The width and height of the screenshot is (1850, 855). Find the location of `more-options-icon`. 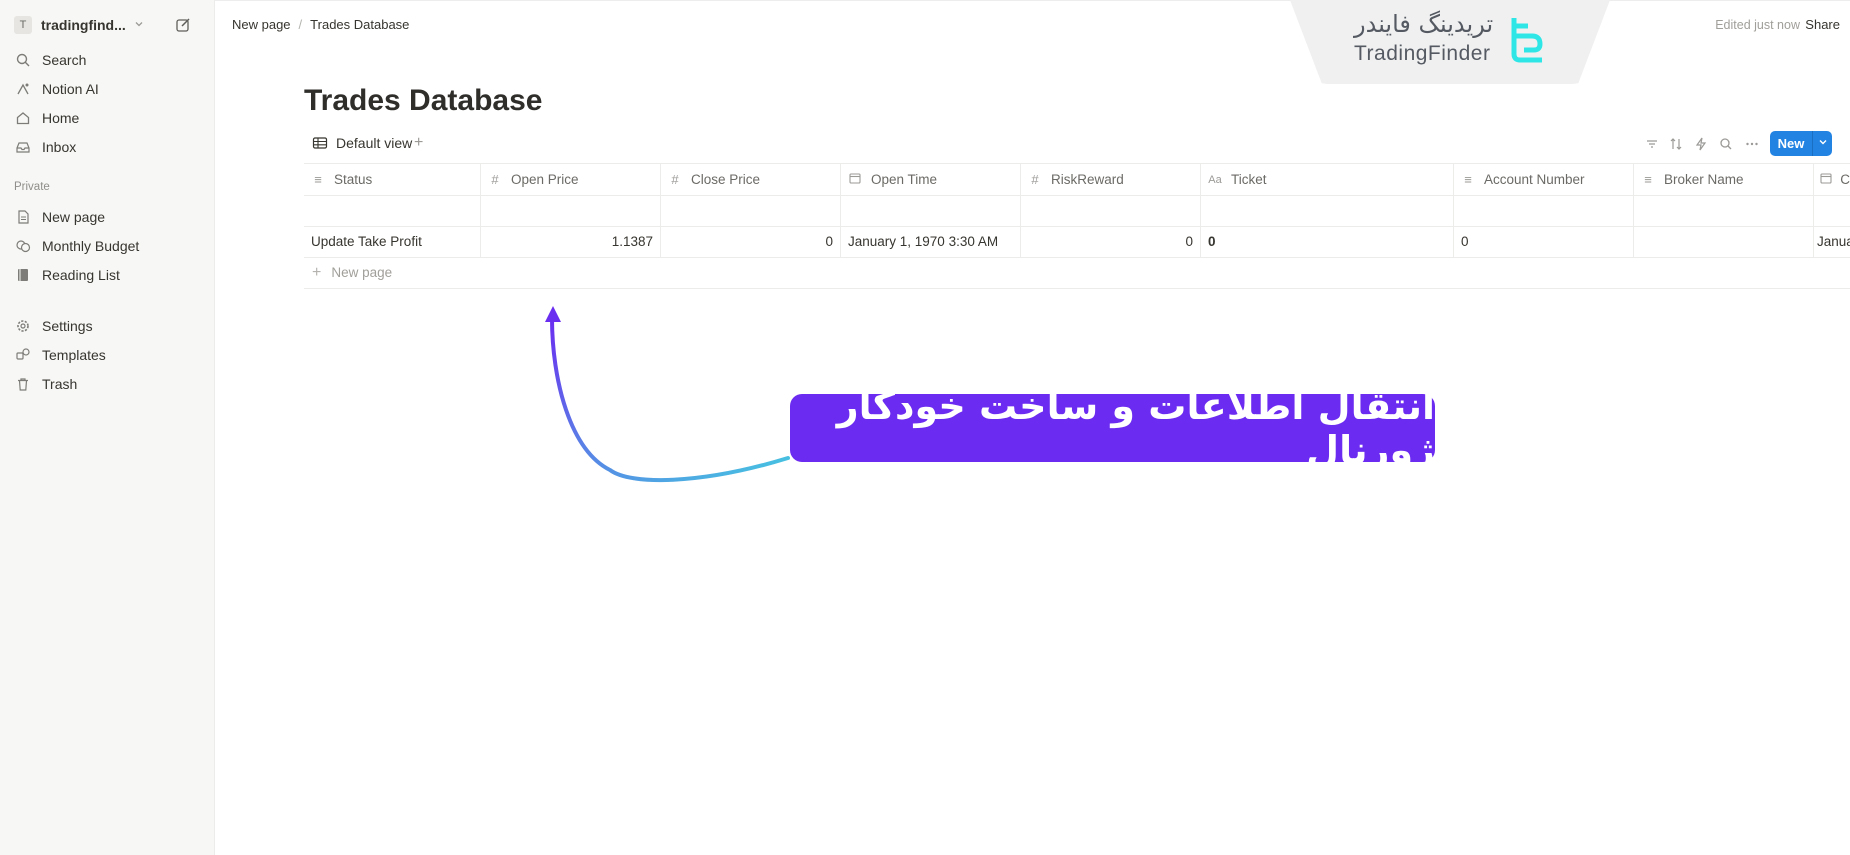

more-options-icon is located at coordinates (1752, 144).